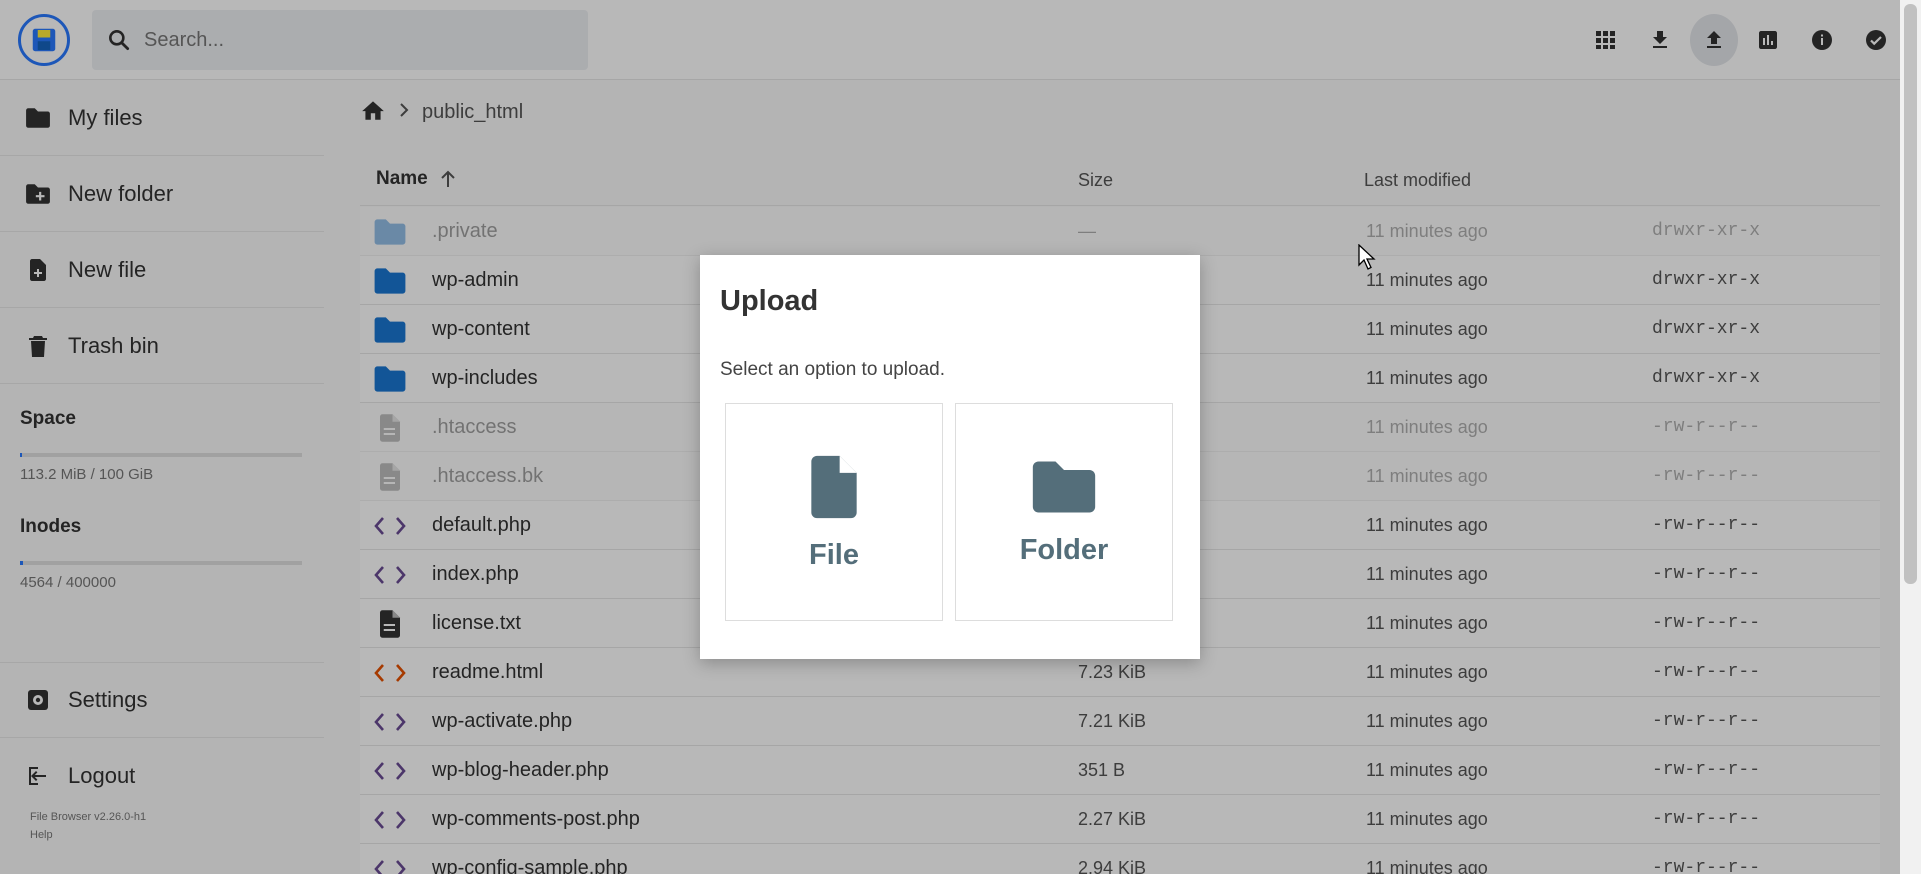 The width and height of the screenshot is (1921, 874). I want to click on scrollbar-thumb, so click(1910, 294).